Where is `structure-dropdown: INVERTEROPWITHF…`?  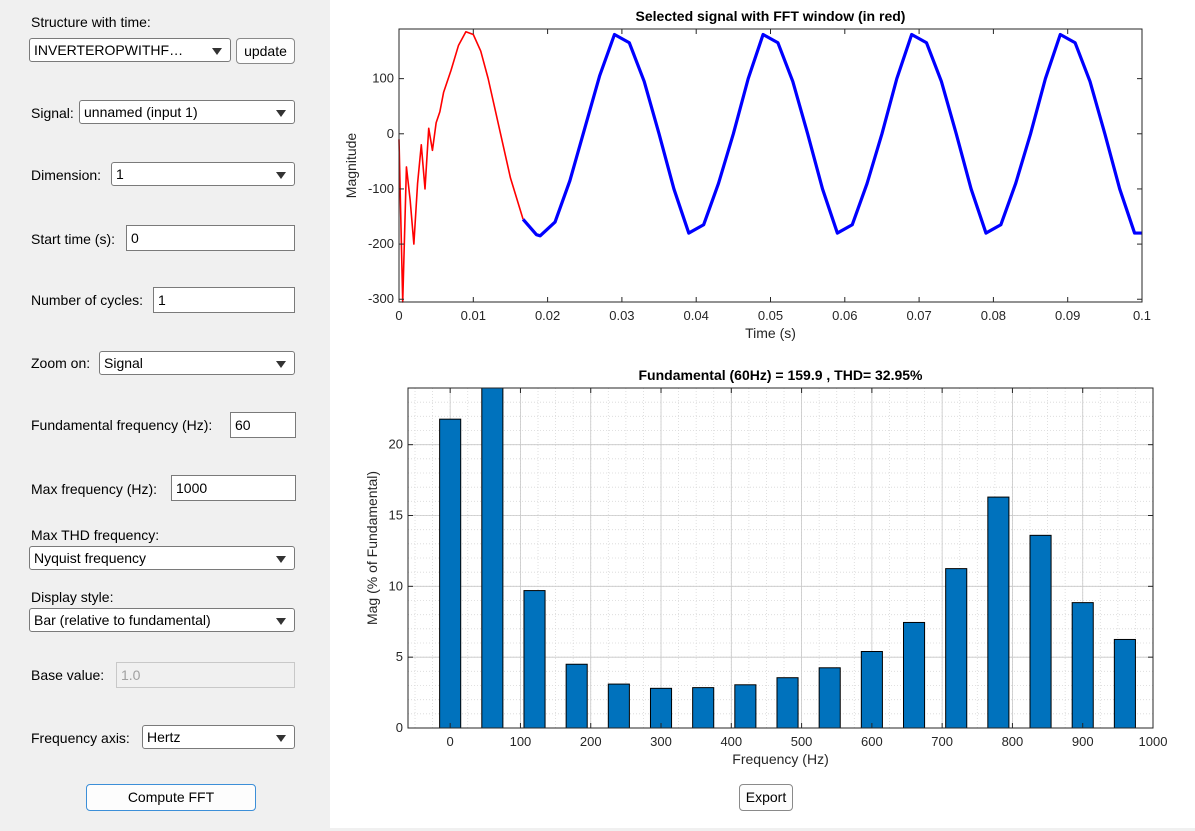
structure-dropdown: INVERTEROPWITHF… is located at coordinates (130, 50).